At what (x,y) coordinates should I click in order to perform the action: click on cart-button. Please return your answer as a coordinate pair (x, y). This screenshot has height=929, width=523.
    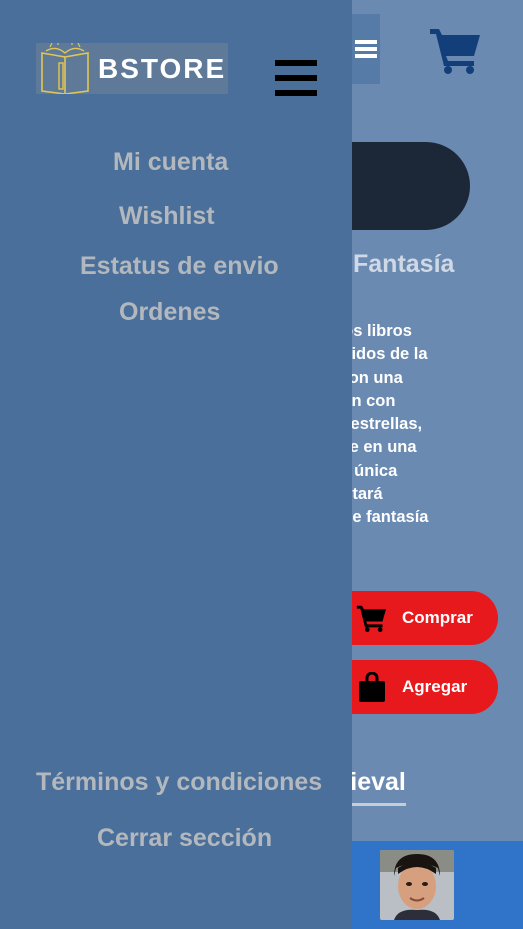
    Looking at the image, I should click on (456, 52).